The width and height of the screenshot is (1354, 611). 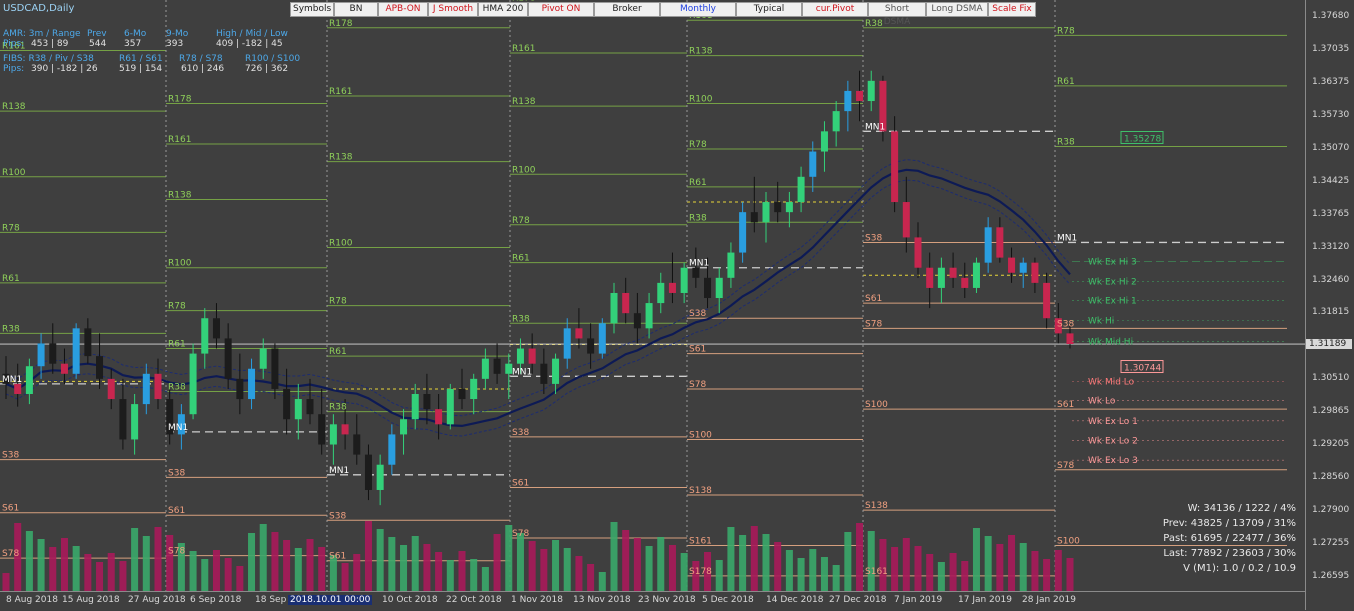 What do you see at coordinates (176, 552) in the screenshot?
I see `pivot-label-s78: S78` at bounding box center [176, 552].